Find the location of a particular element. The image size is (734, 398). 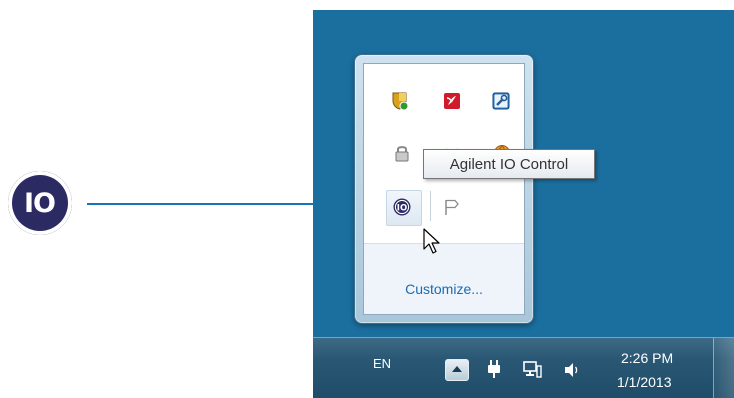

flag-icon is located at coordinates (452, 207).